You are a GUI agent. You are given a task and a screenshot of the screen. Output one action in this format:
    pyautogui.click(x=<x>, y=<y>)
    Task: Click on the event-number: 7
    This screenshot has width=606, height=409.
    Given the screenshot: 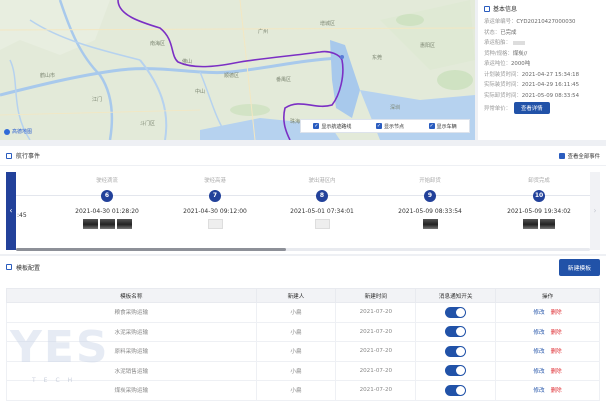 What is the action you would take?
    pyautogui.click(x=215, y=196)
    